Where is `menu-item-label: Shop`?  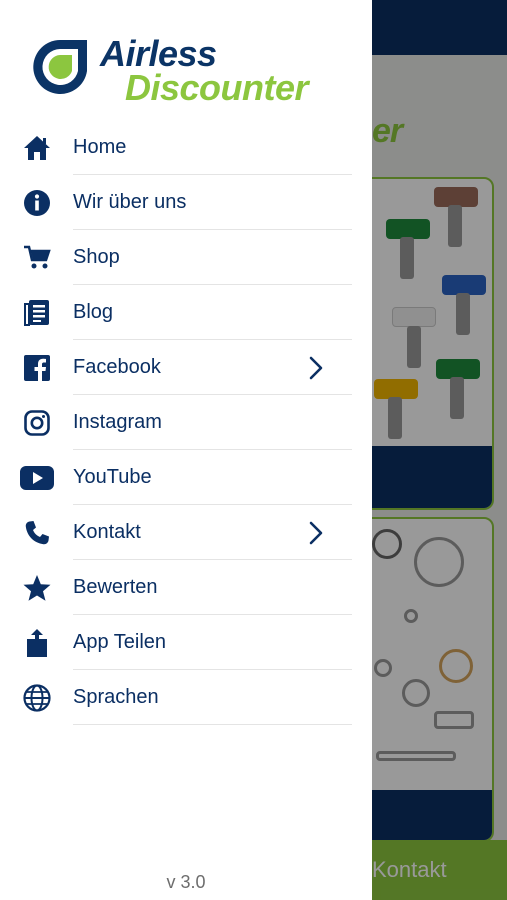
menu-item-label: Shop is located at coordinates (96, 257).